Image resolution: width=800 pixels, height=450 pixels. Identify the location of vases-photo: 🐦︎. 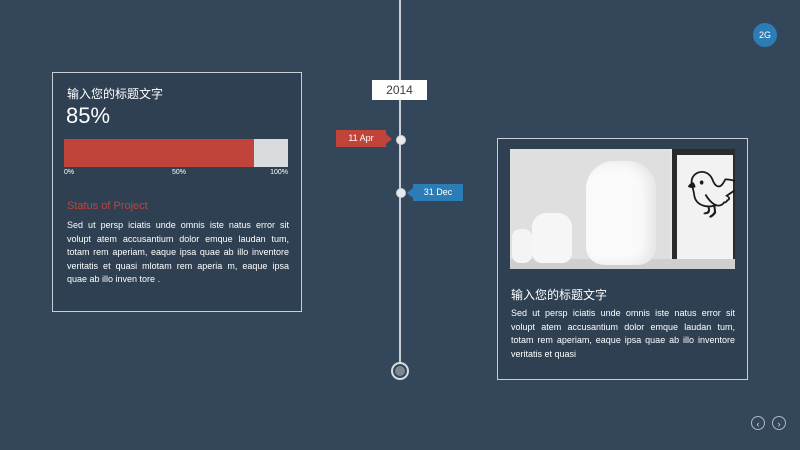
(622, 209).